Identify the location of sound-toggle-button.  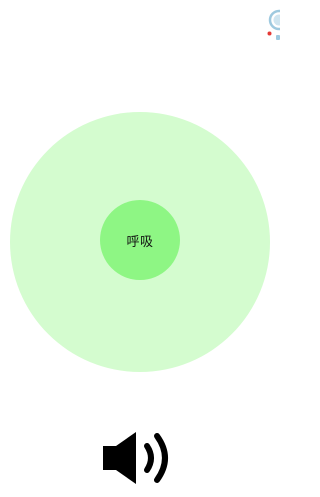
(141, 458).